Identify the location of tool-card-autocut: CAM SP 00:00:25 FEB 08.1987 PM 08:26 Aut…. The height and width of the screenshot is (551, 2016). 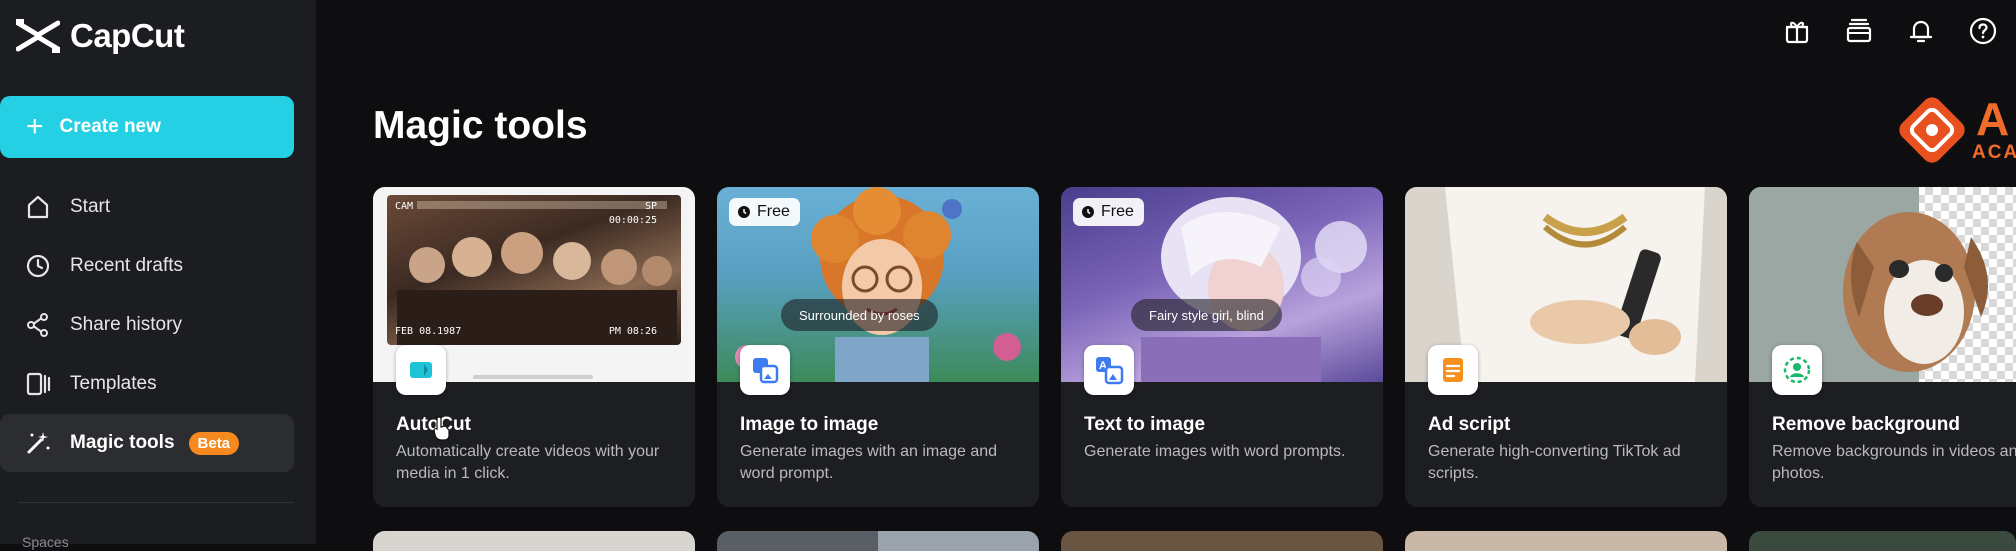
(534, 347).